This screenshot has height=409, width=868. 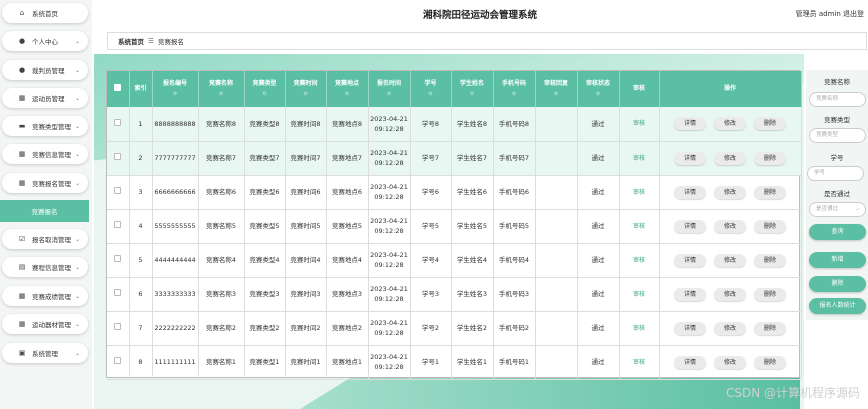 What do you see at coordinates (830, 14) in the screenshot?
I see `user-info: 管理员 admin 退出登` at bounding box center [830, 14].